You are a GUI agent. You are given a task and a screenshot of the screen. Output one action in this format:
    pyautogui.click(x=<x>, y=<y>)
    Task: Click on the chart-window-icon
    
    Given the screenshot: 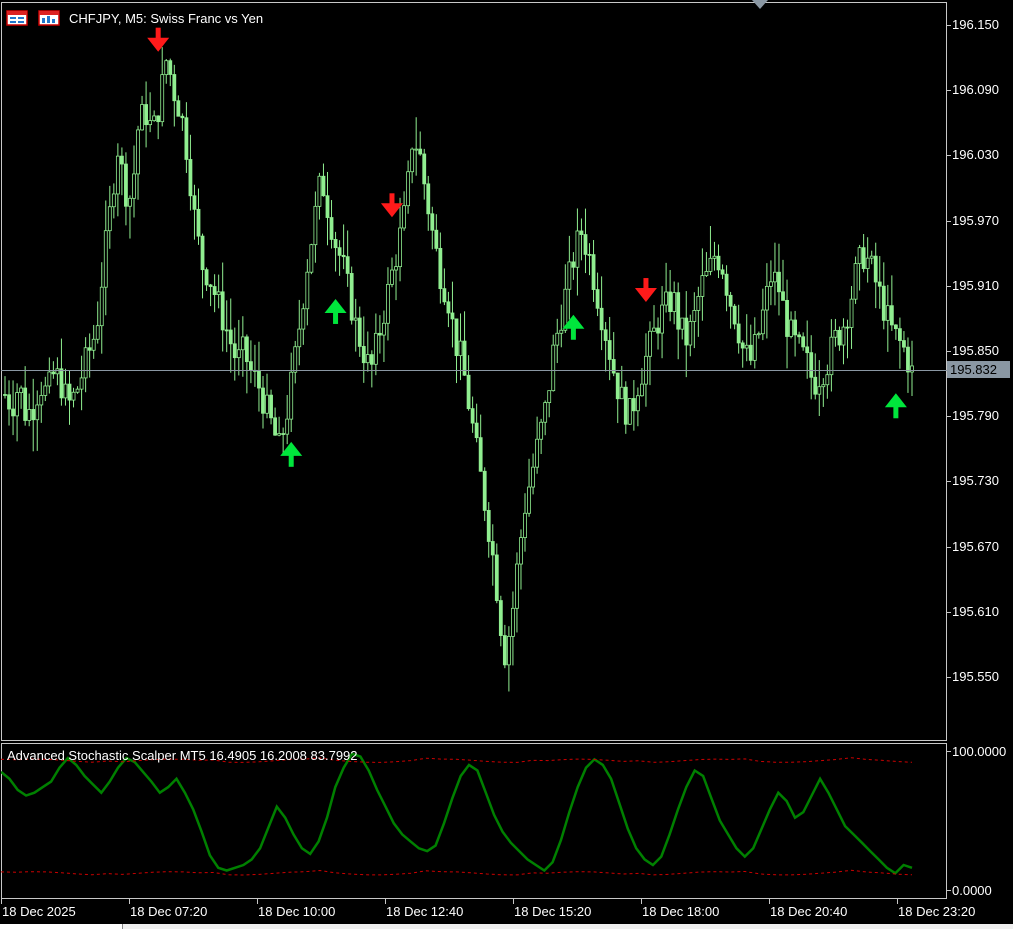 What is the action you would take?
    pyautogui.click(x=50, y=18)
    